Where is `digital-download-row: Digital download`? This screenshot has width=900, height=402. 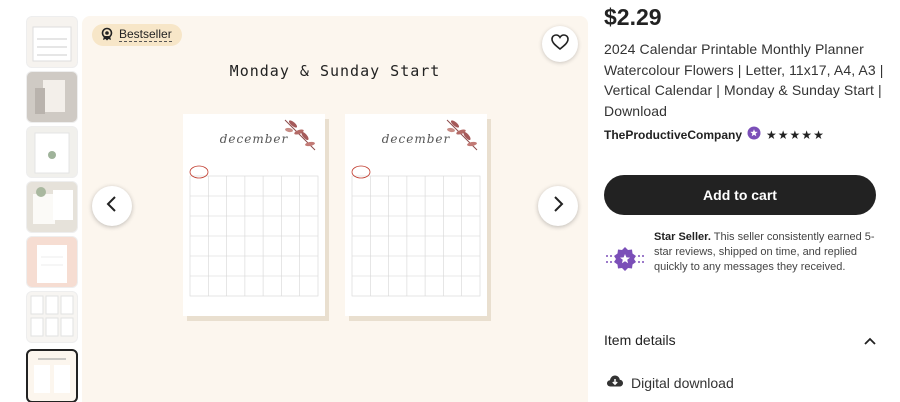
digital-download-row: Digital download is located at coordinates (670, 382).